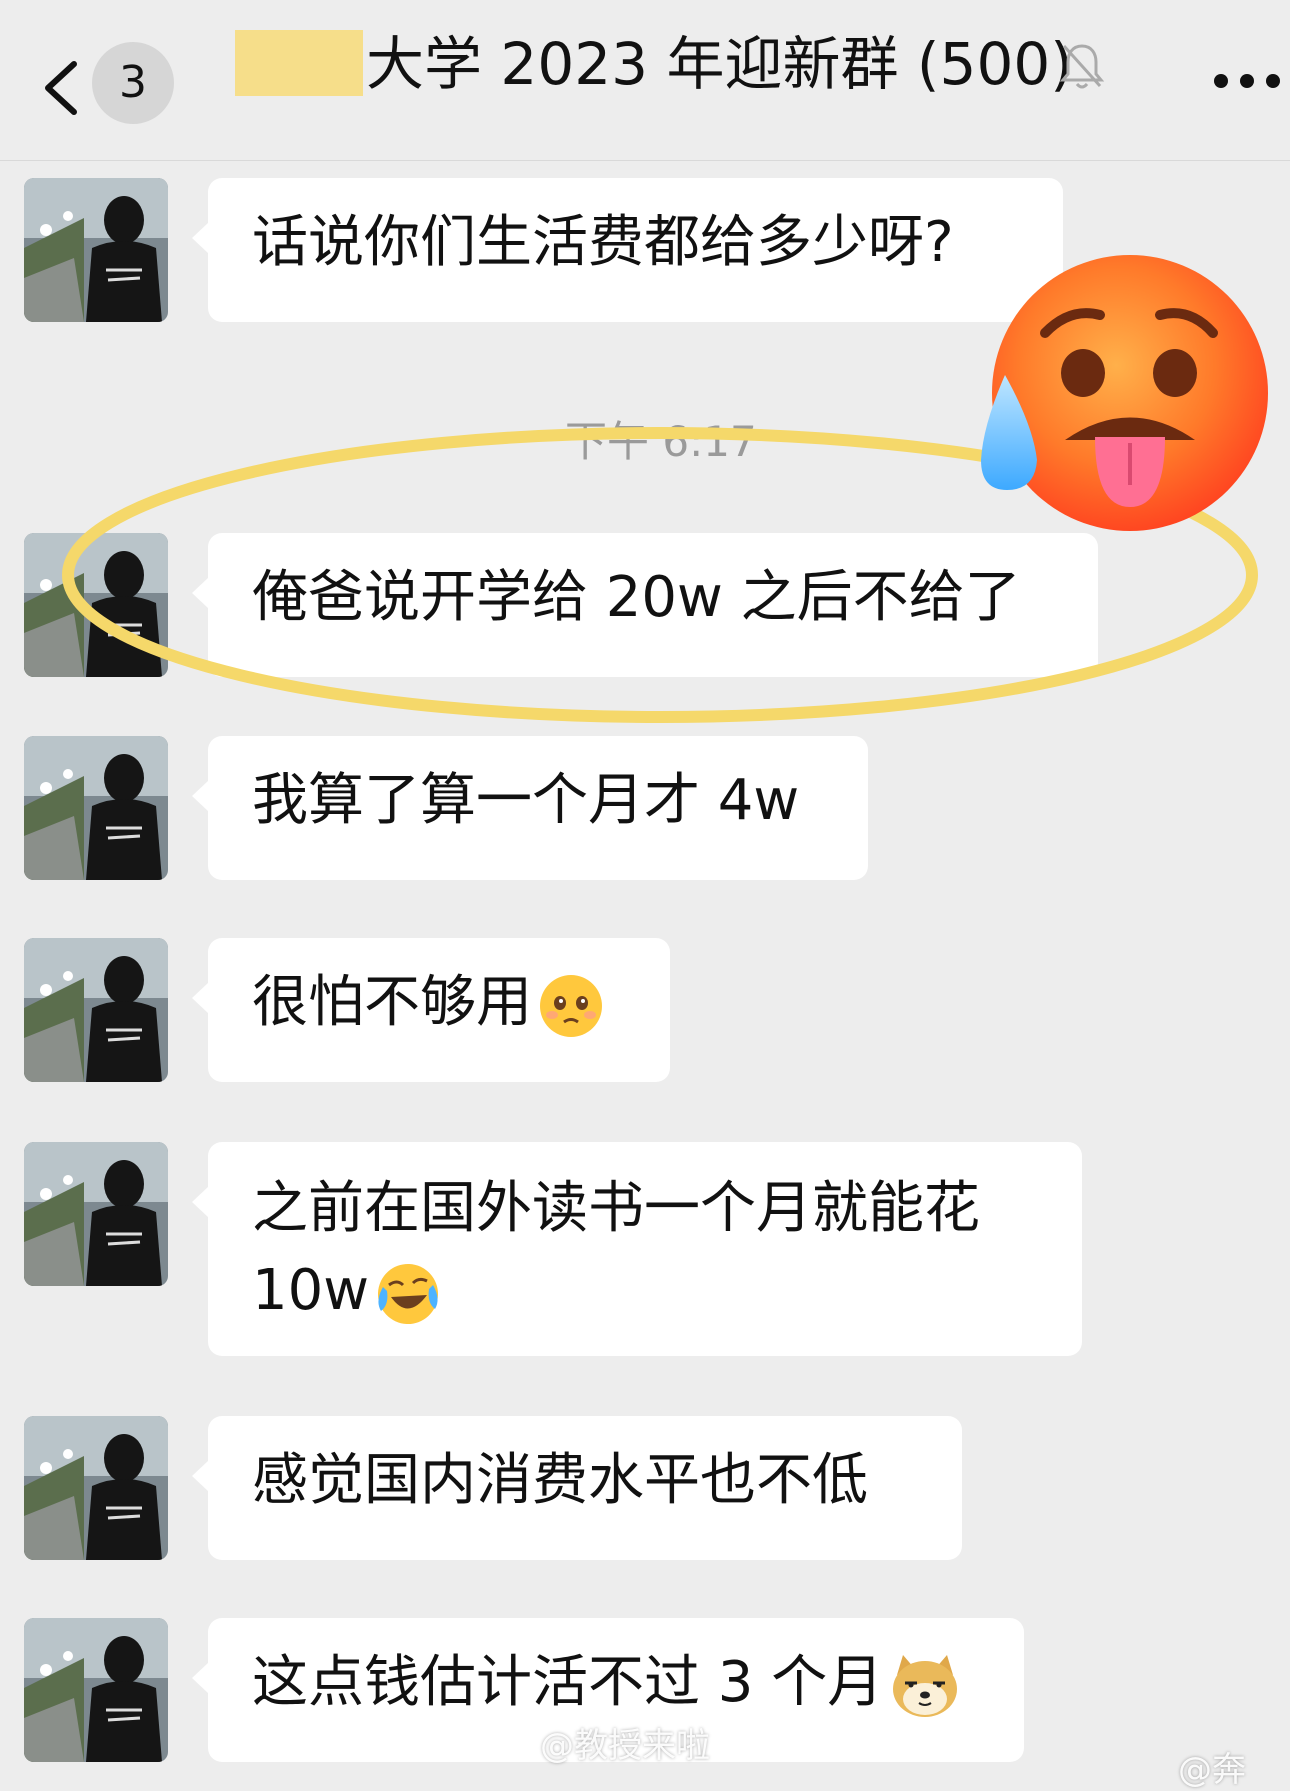  Describe the element at coordinates (133, 83) in the screenshot. I see `unread-count-badge: 3` at that location.